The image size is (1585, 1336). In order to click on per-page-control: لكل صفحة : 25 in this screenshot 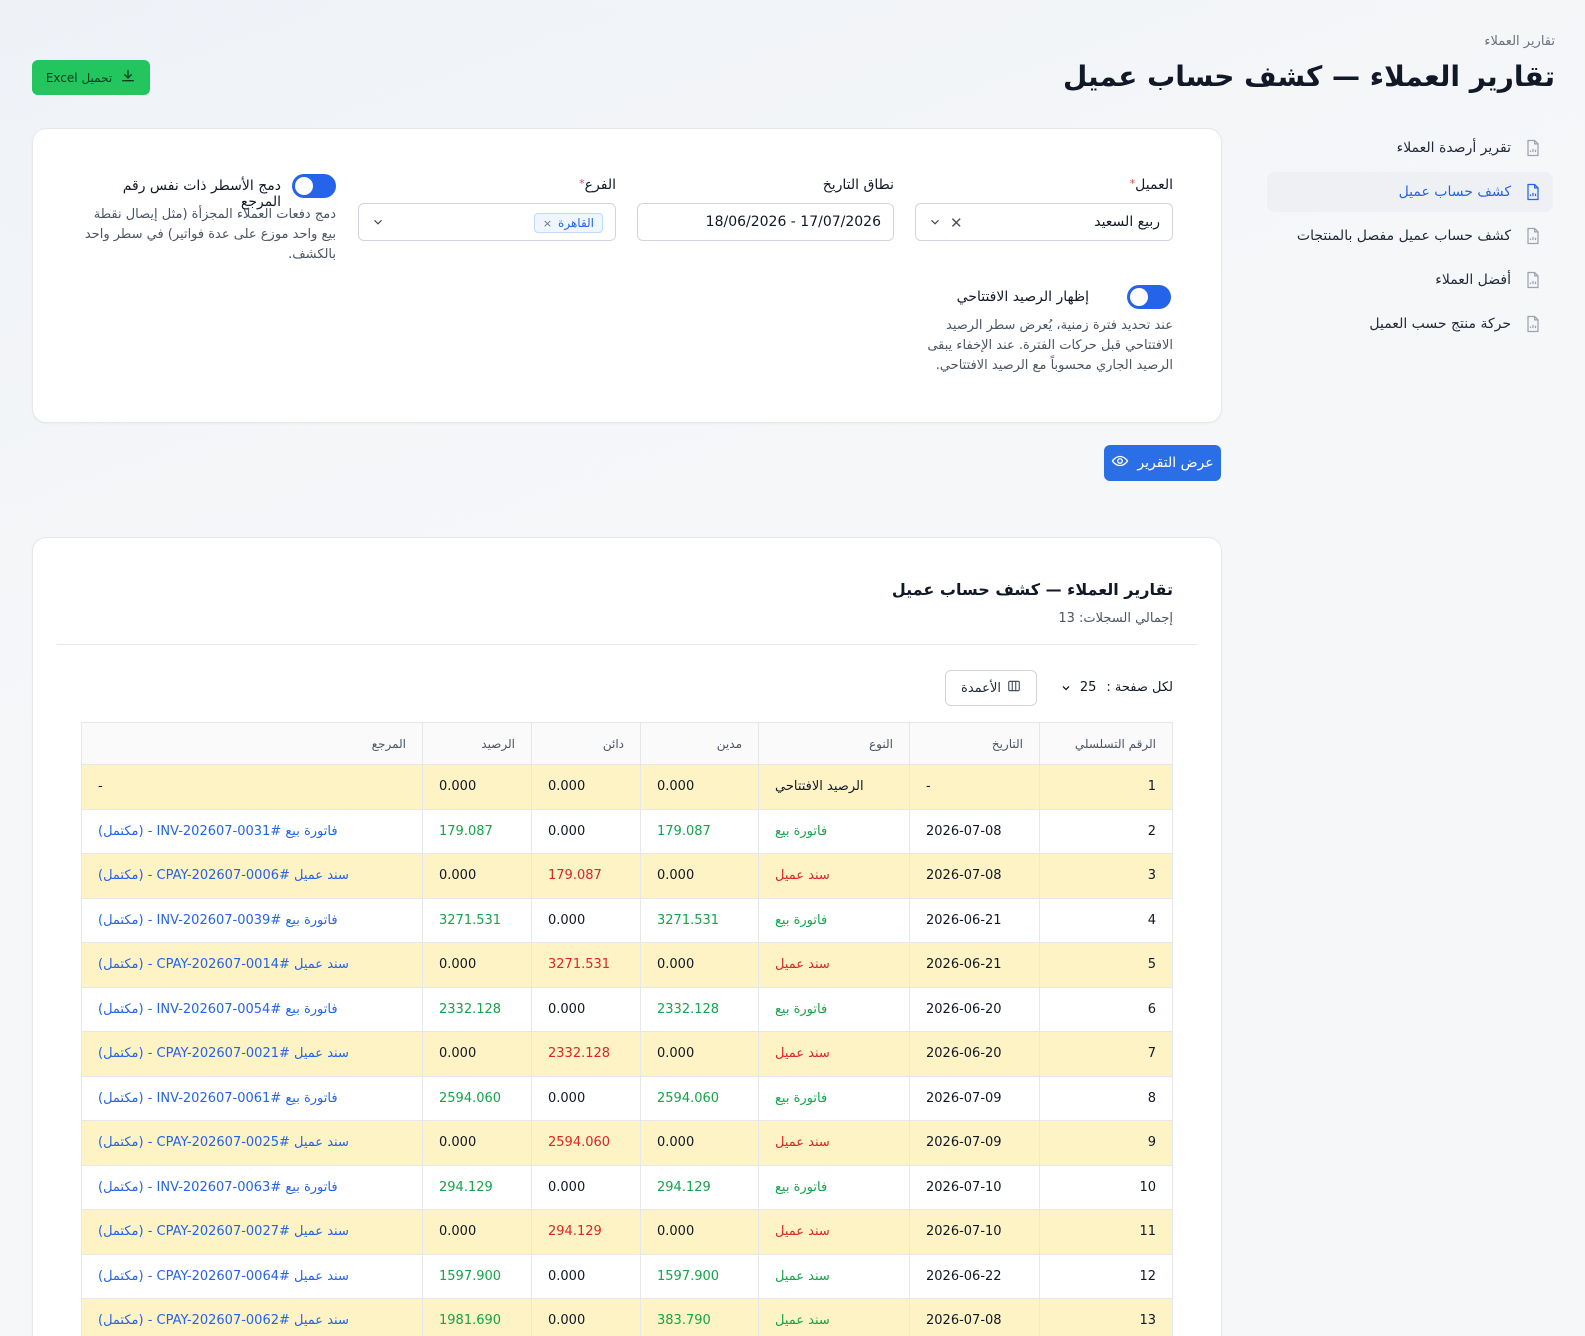, I will do `click(1116, 687)`.